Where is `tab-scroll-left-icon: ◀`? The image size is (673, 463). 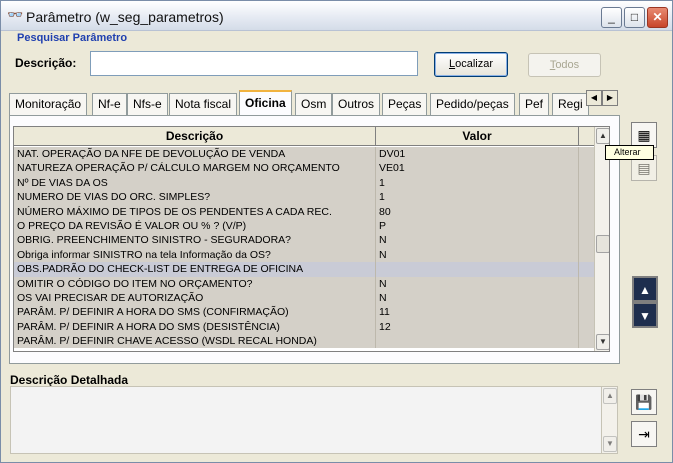
tab-scroll-left-icon: ◀ is located at coordinates (594, 98).